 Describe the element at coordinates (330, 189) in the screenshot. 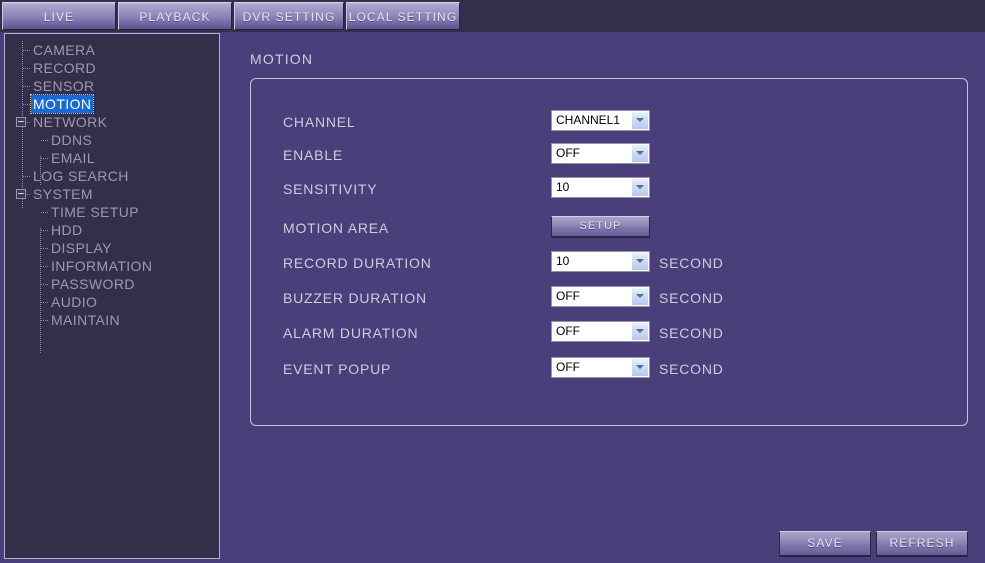

I see `row-label: SENSITIVITY` at that location.